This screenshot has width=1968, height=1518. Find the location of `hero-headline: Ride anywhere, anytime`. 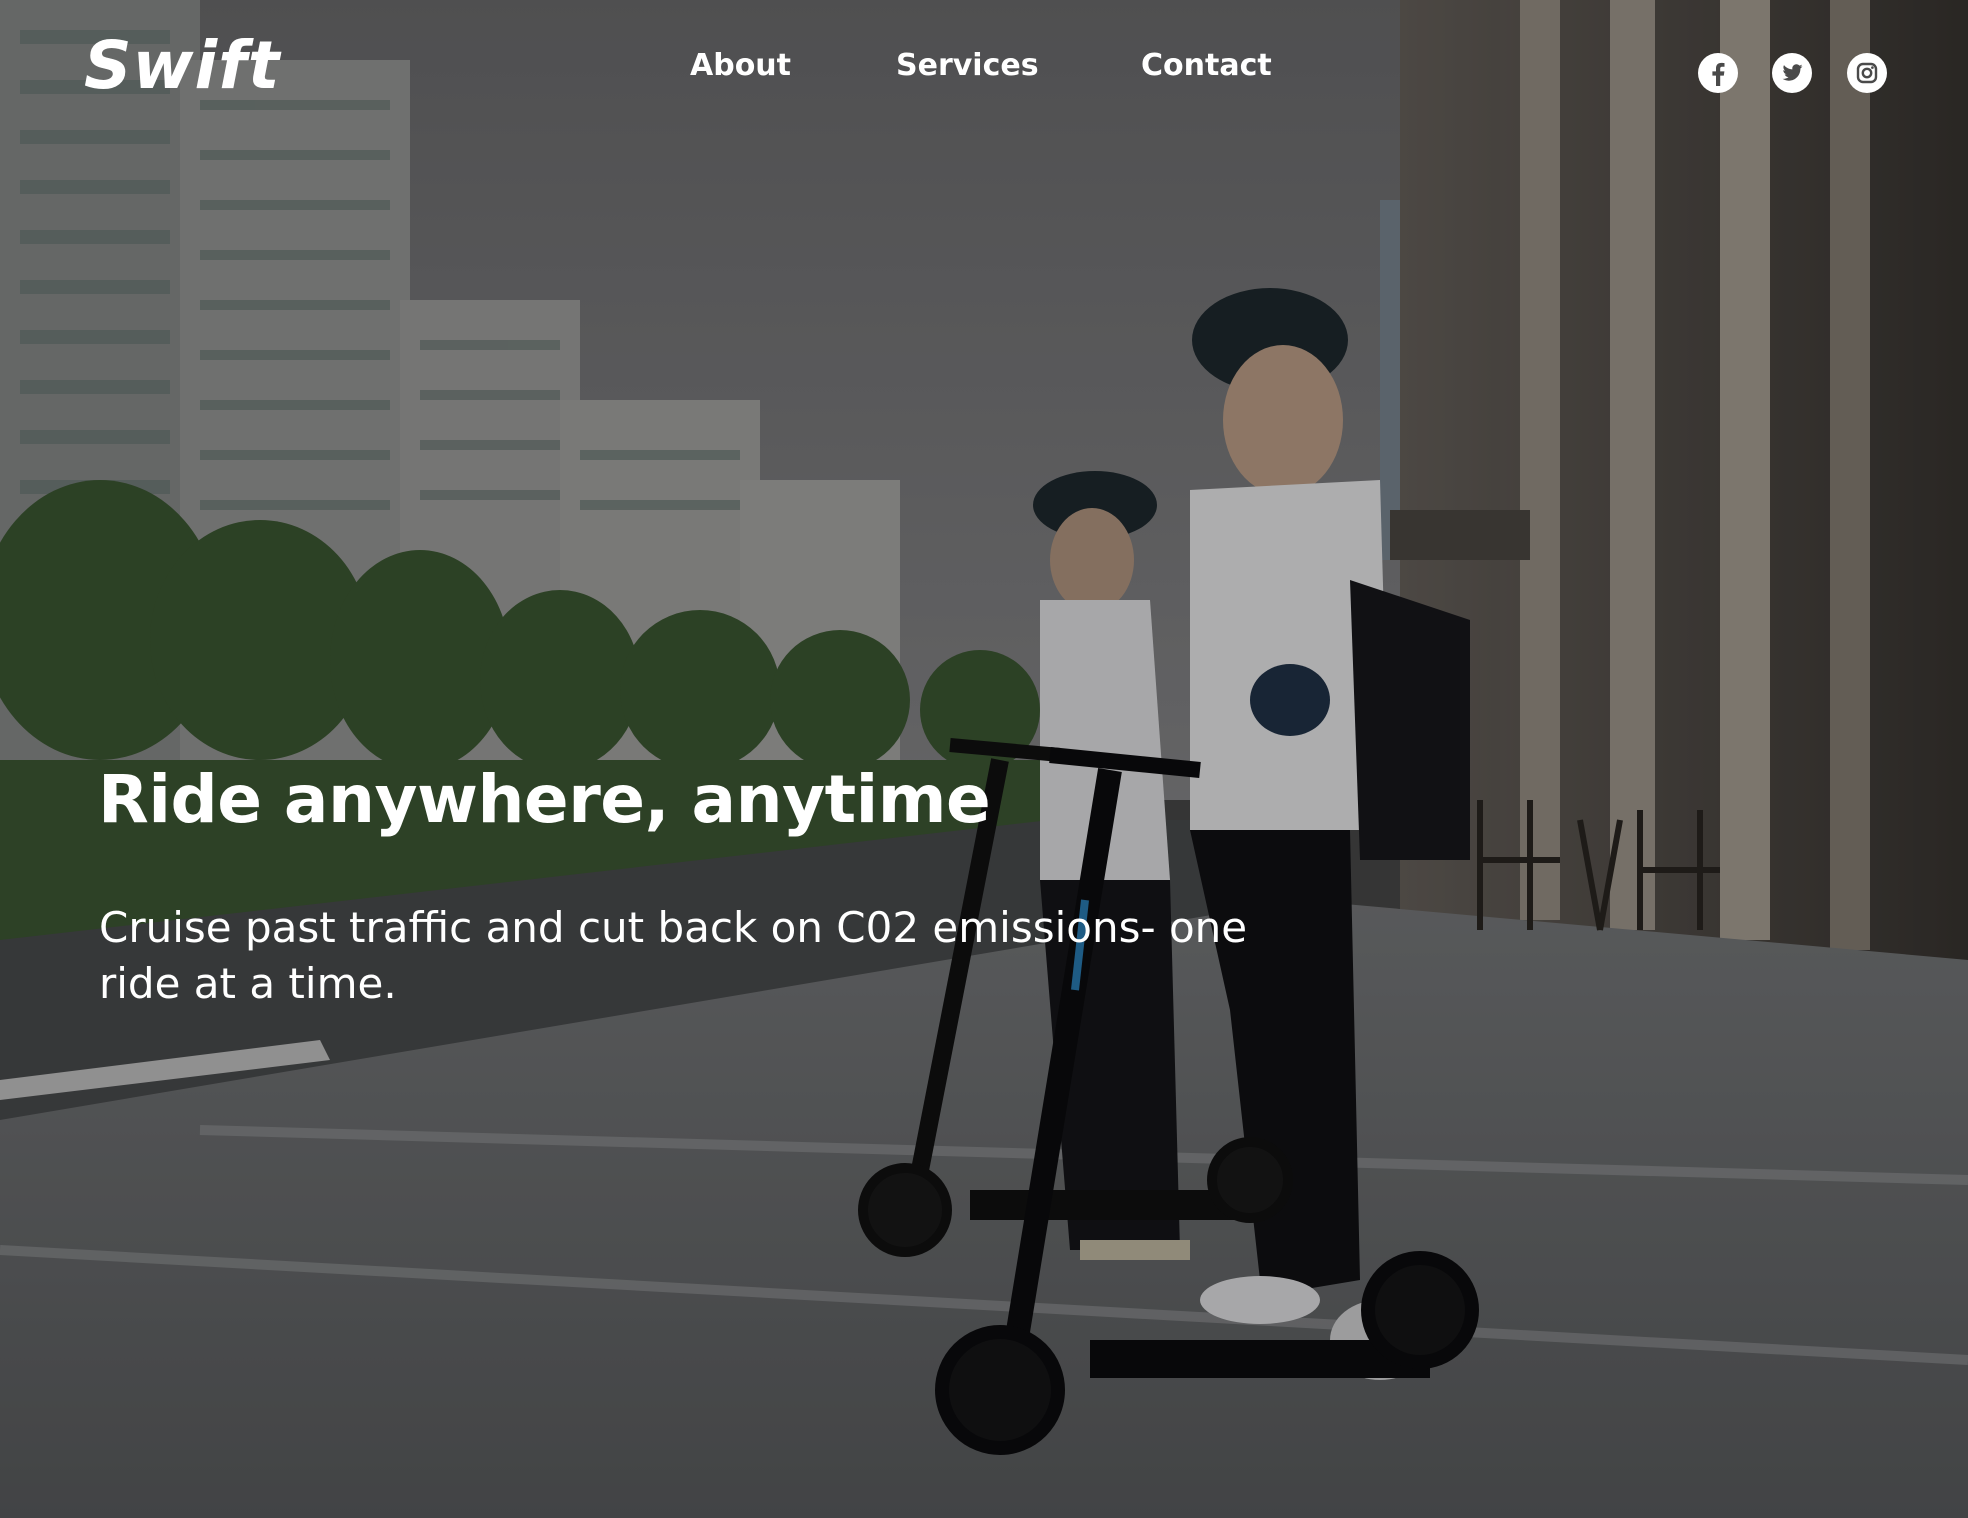

hero-headline: Ride anywhere, anytime is located at coordinates (544, 799).